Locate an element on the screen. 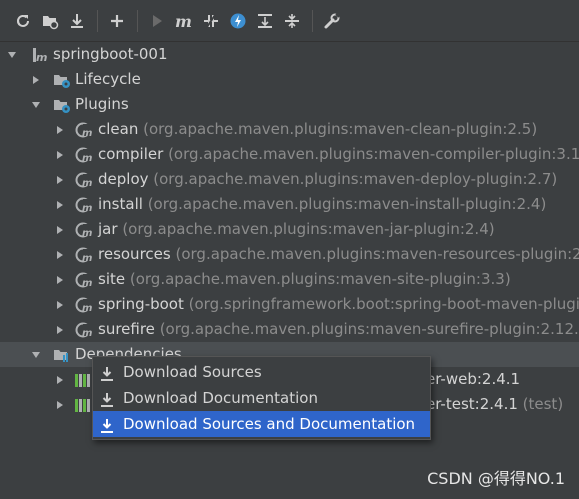  reimport-folder-icon is located at coordinates (50, 21).